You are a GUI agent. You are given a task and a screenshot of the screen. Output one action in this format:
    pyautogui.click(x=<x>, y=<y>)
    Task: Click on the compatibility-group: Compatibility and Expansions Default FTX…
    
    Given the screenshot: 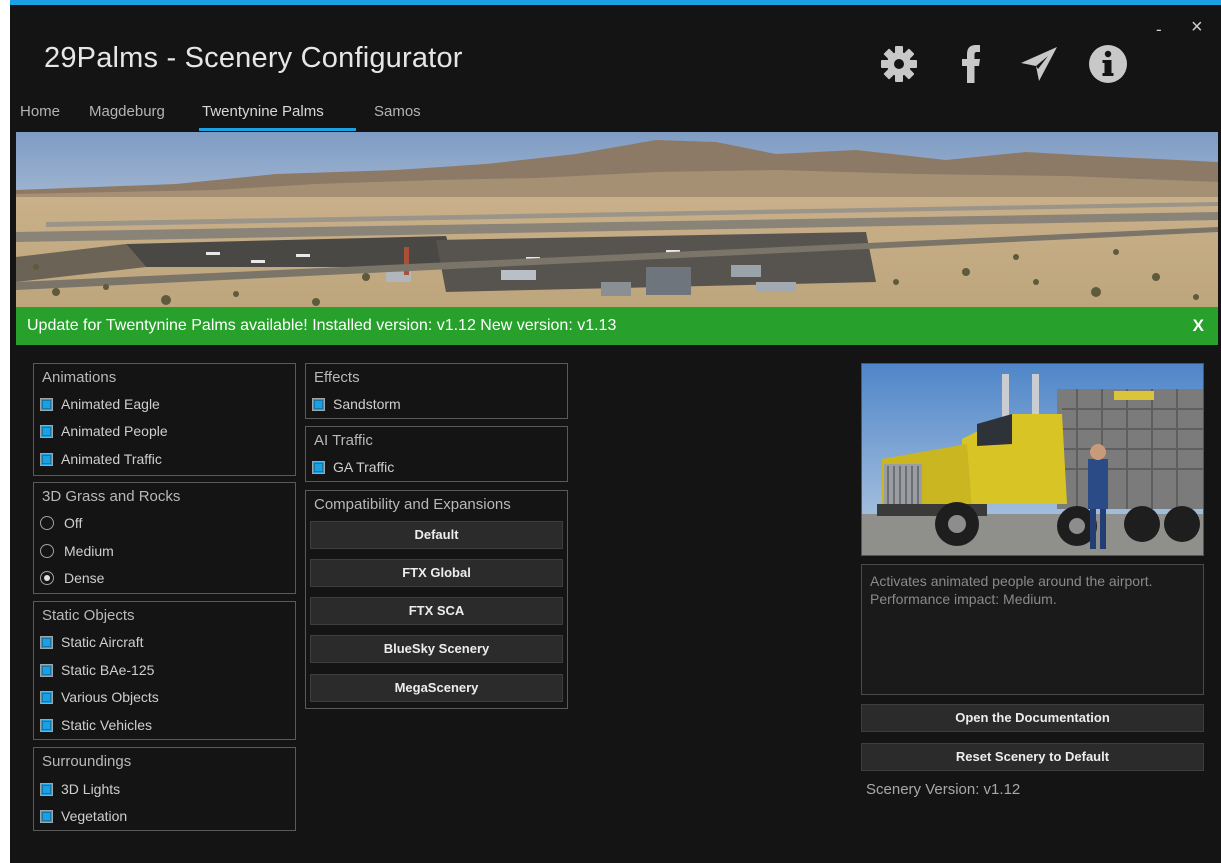 What is the action you would take?
    pyautogui.click(x=436, y=599)
    